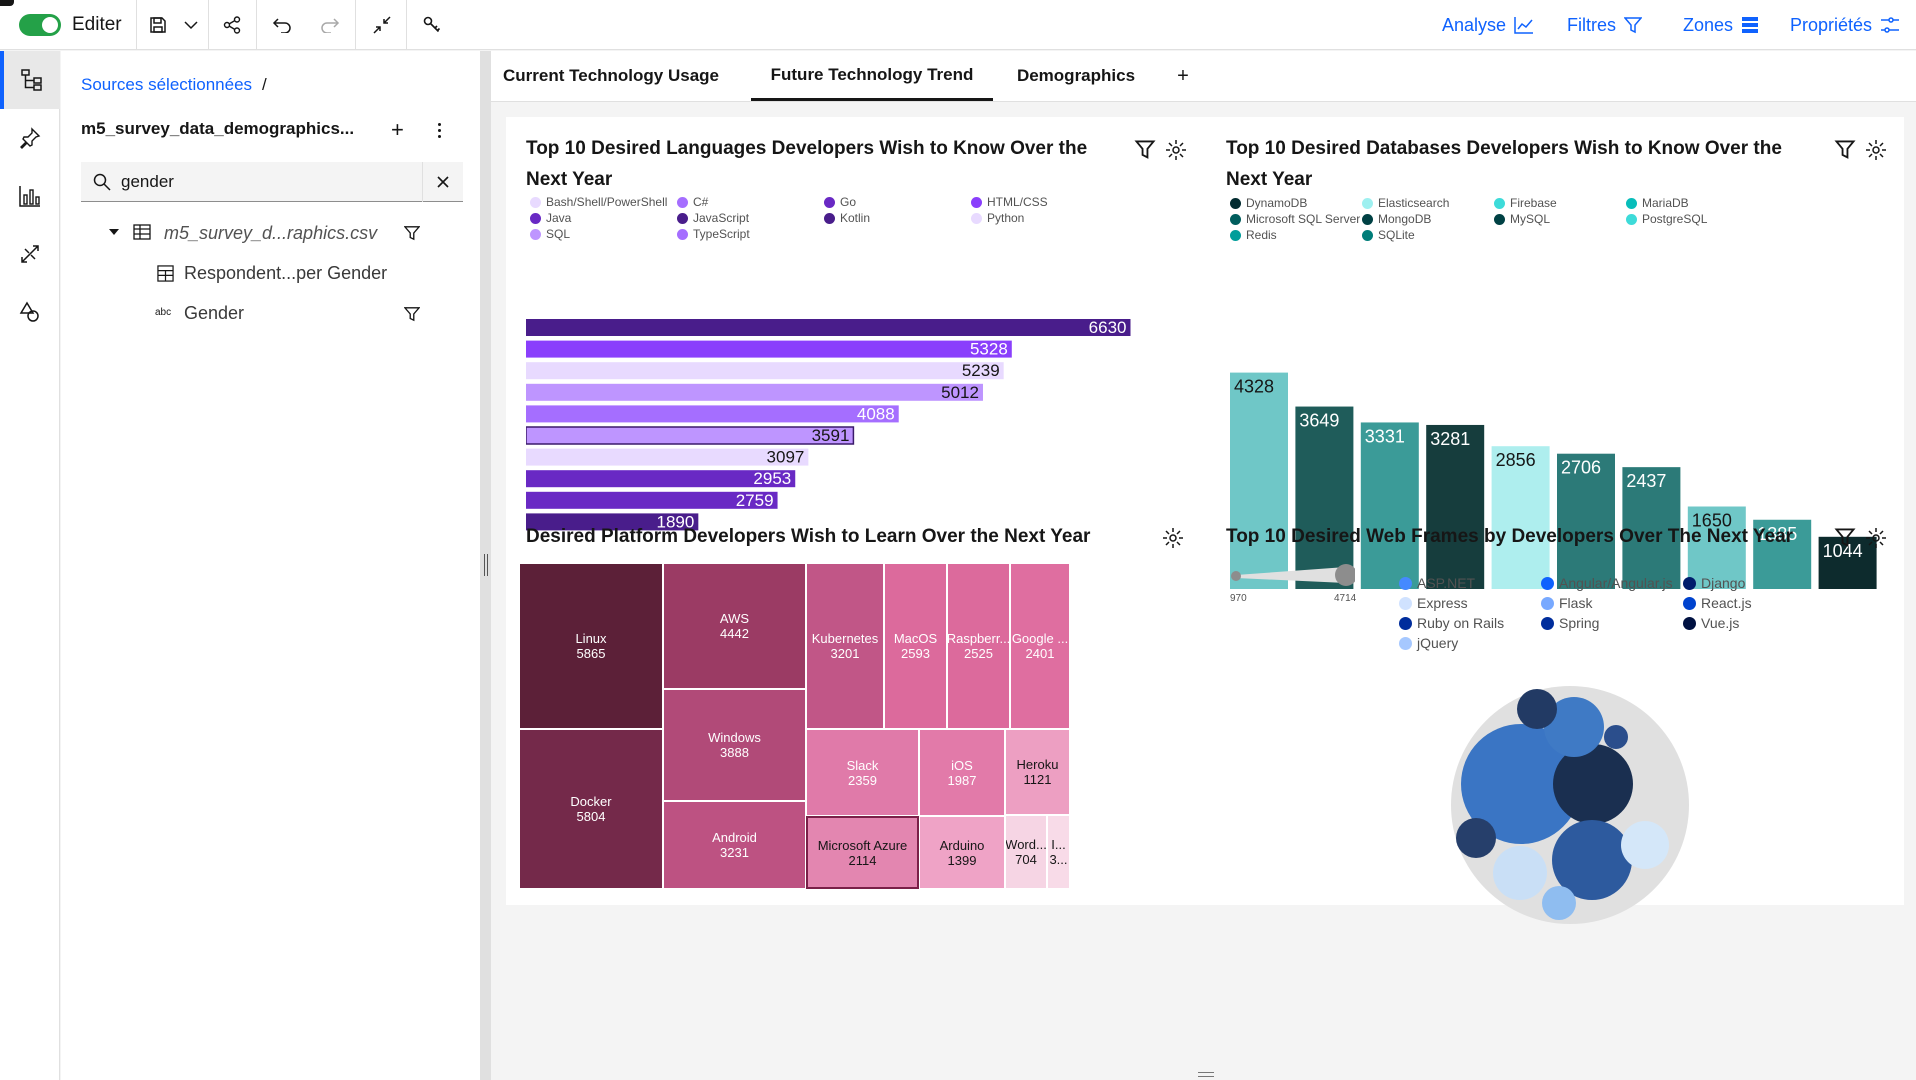 The image size is (1916, 1080). What do you see at coordinates (270, 233) in the screenshot?
I see `tree-file-name: m5_survey_d...raphics.csv` at bounding box center [270, 233].